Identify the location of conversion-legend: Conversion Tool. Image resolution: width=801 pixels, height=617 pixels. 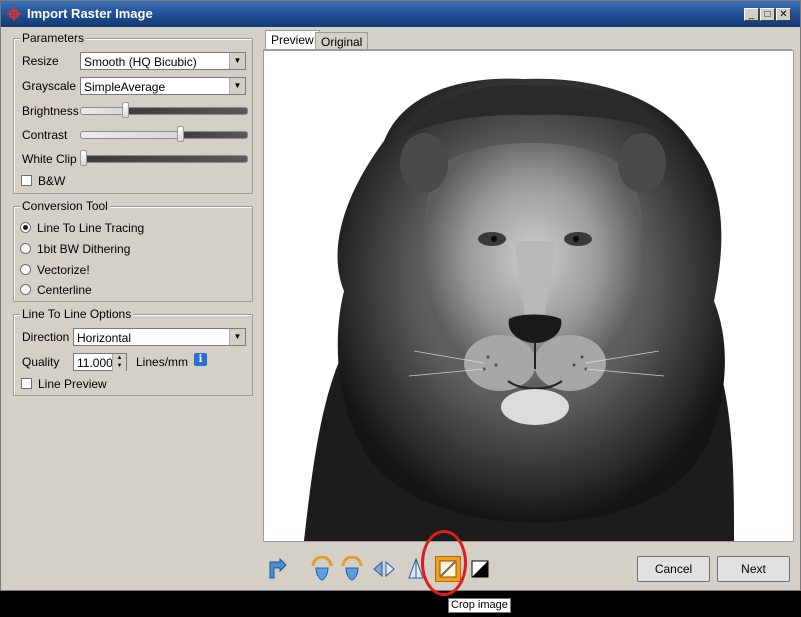
(65, 206).